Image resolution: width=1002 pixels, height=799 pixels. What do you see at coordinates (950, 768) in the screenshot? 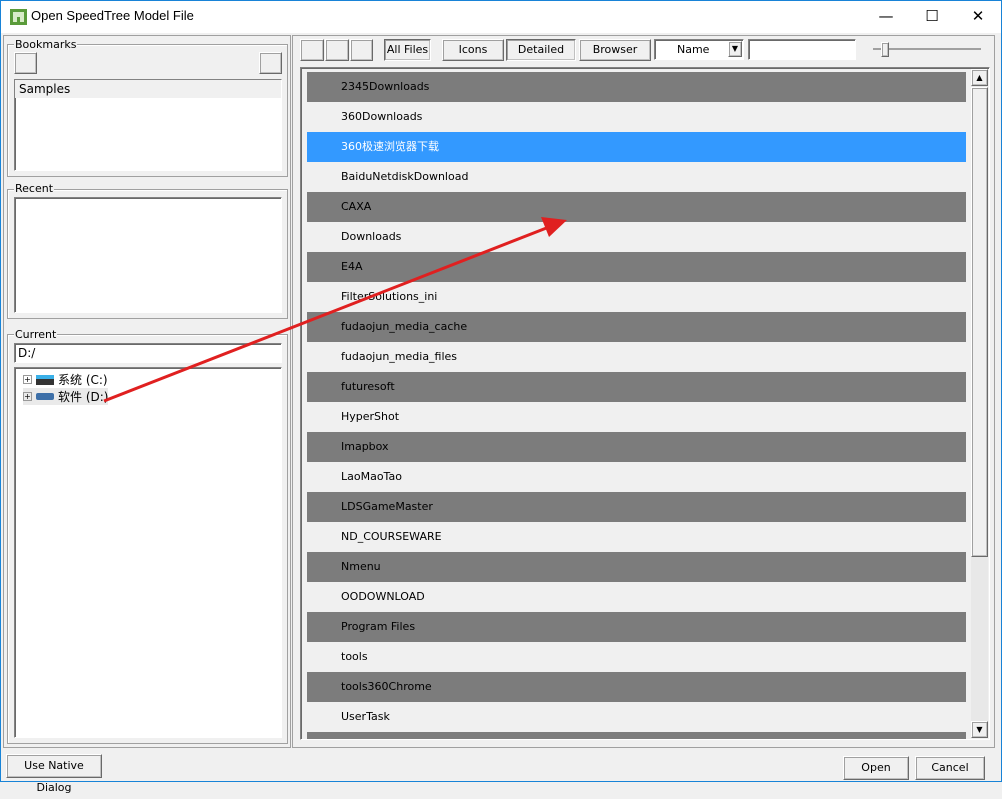
I see `cancel-button: Cancel` at bounding box center [950, 768].